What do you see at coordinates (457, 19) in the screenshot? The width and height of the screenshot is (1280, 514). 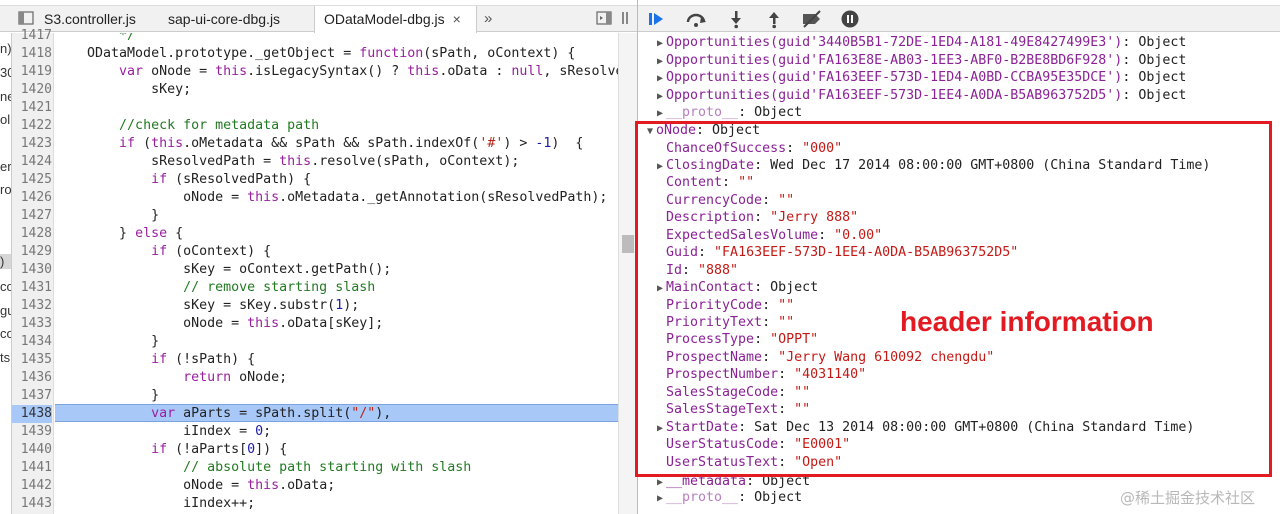 I see `close-icon: ×` at bounding box center [457, 19].